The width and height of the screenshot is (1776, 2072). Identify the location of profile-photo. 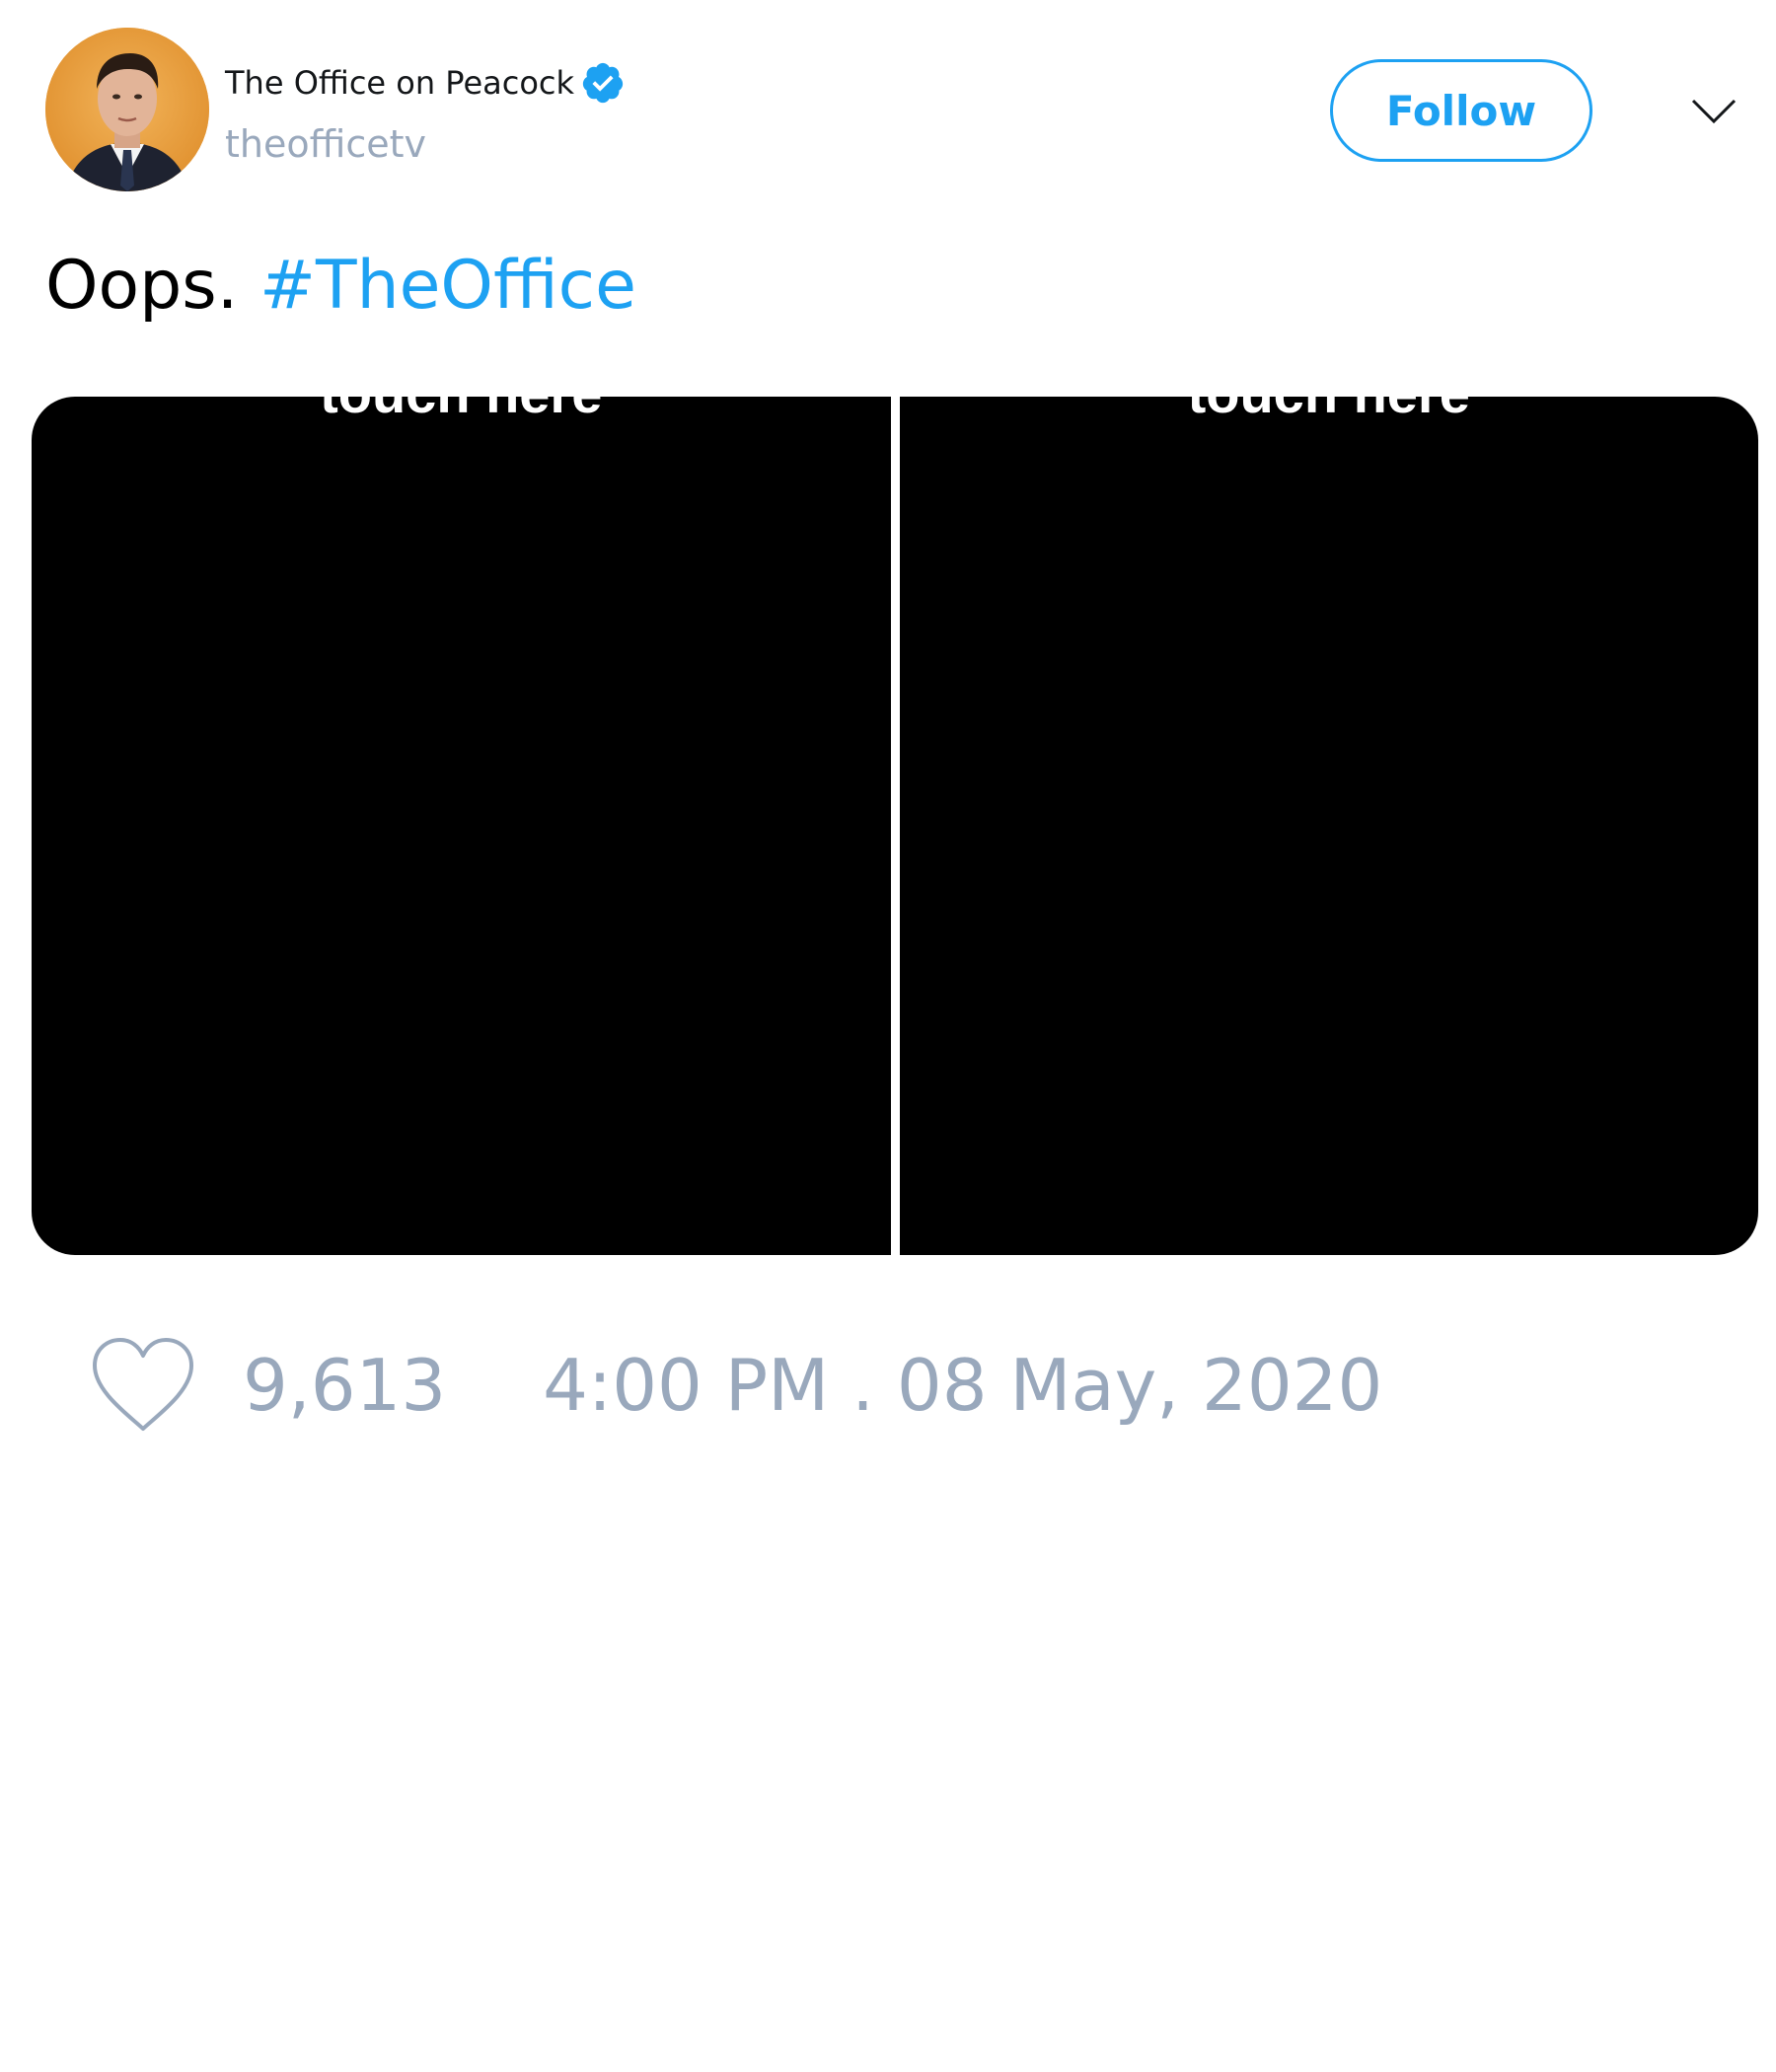
(127, 110).